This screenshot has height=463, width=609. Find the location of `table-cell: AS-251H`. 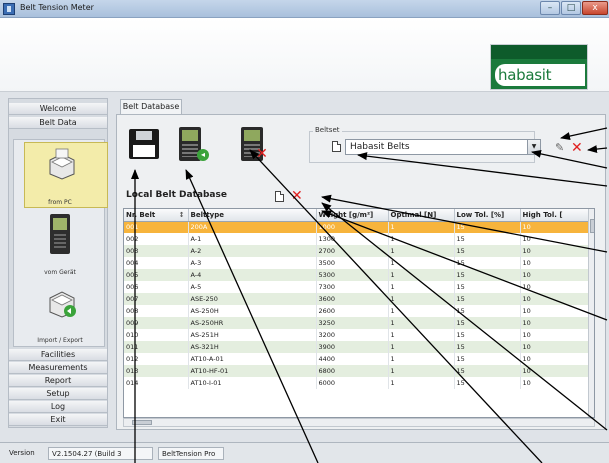

table-cell: AS-251H is located at coordinates (252, 335).